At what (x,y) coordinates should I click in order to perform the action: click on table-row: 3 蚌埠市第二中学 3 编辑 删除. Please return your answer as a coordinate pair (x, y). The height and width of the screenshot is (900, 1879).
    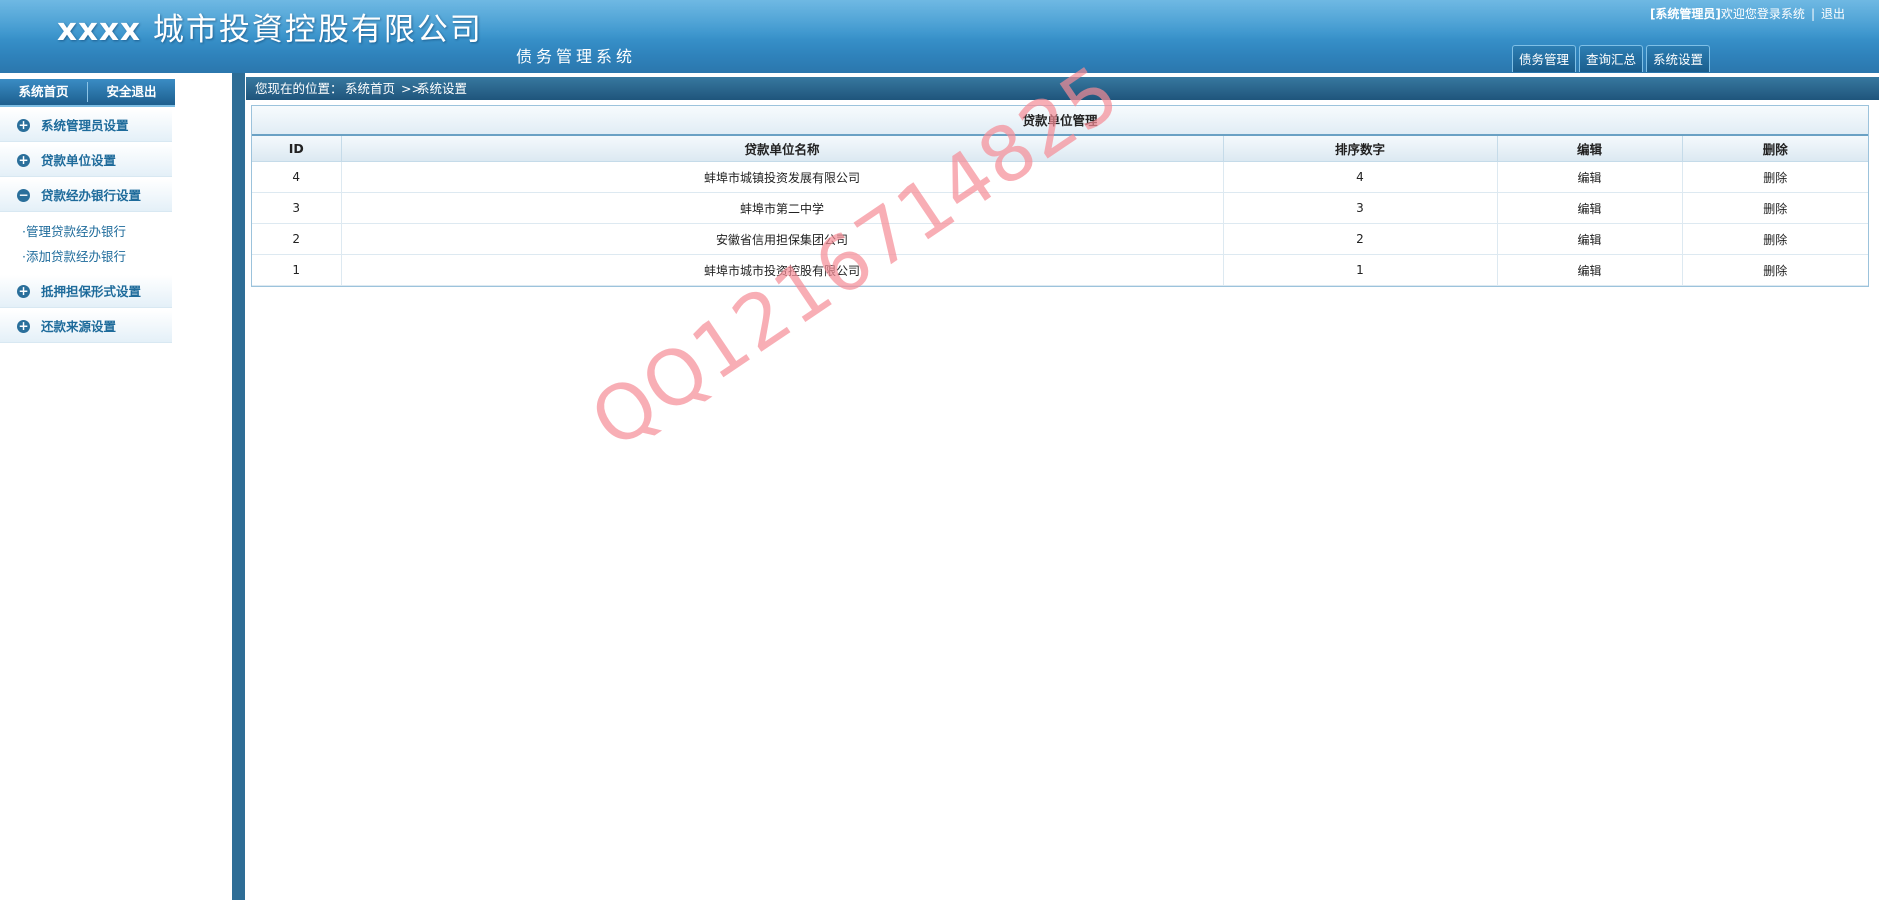
    Looking at the image, I should click on (1060, 208).